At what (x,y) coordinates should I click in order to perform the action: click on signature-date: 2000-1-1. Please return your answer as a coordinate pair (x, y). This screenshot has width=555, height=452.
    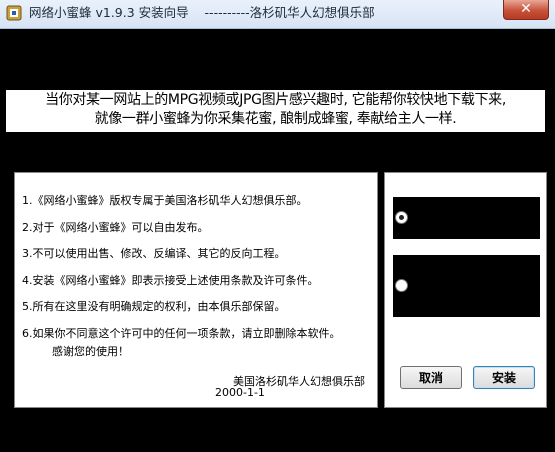
    Looking at the image, I should click on (240, 392).